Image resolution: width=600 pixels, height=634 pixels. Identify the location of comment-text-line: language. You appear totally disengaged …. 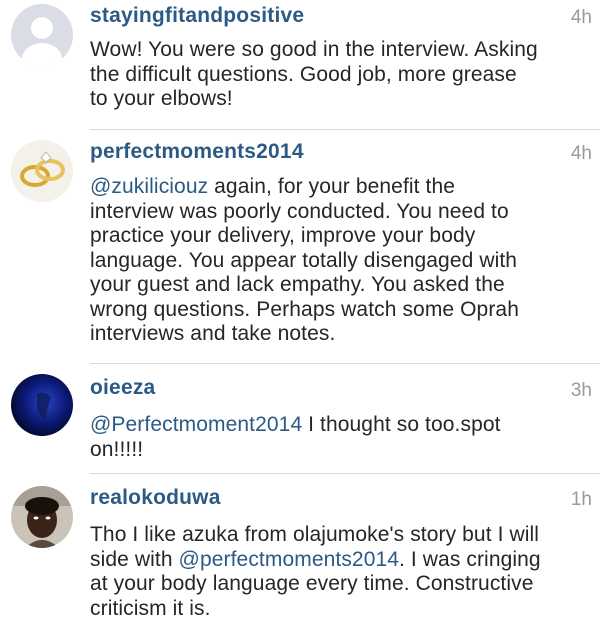
(304, 260).